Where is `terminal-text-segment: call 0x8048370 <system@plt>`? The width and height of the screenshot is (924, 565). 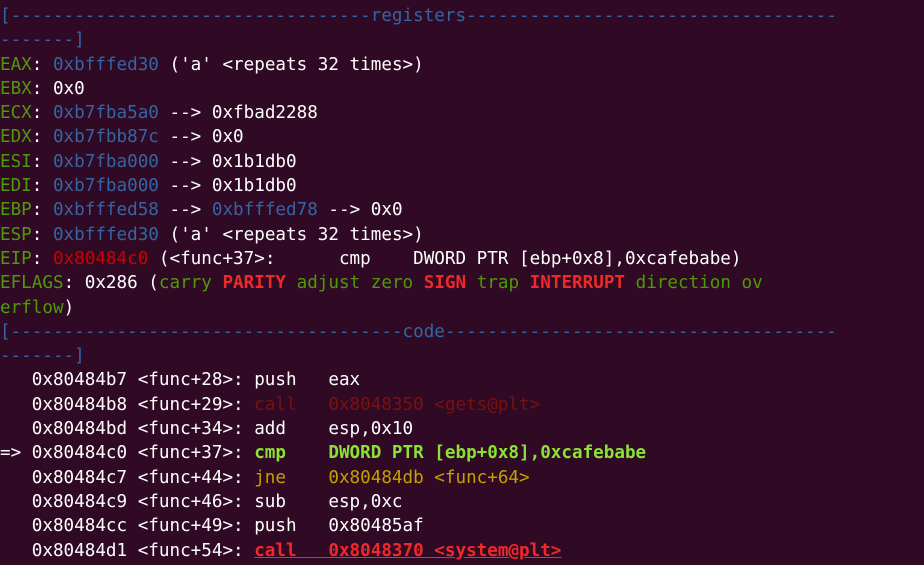
terminal-text-segment: call 0x8048370 <system@plt> is located at coordinates (408, 550).